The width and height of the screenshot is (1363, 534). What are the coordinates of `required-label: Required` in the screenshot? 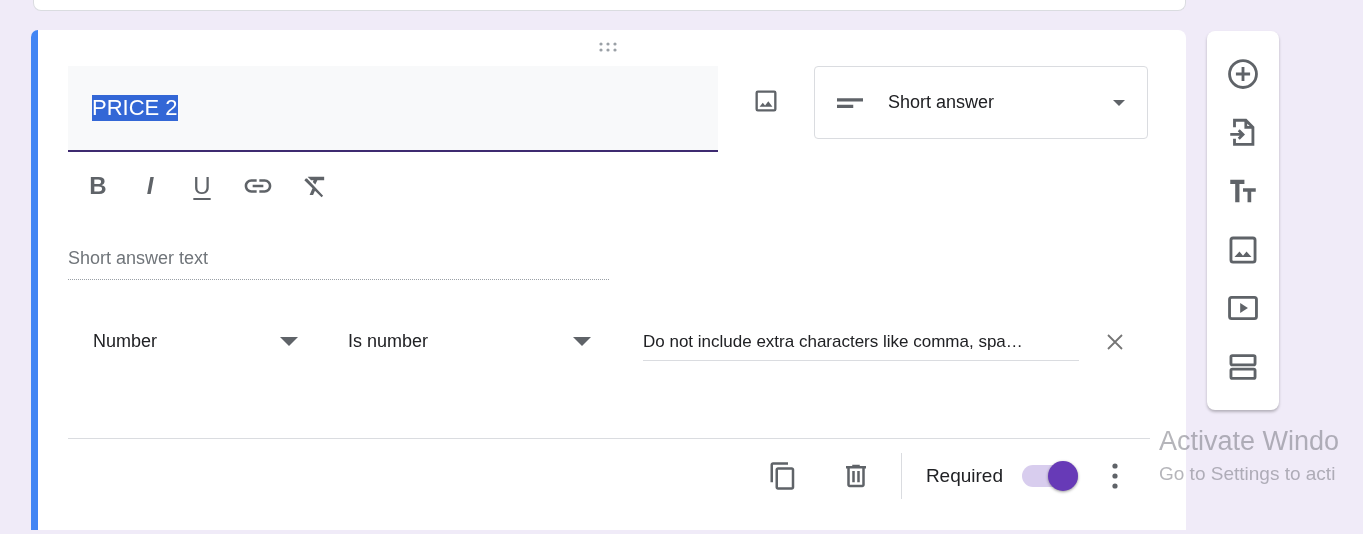 It's located at (964, 476).